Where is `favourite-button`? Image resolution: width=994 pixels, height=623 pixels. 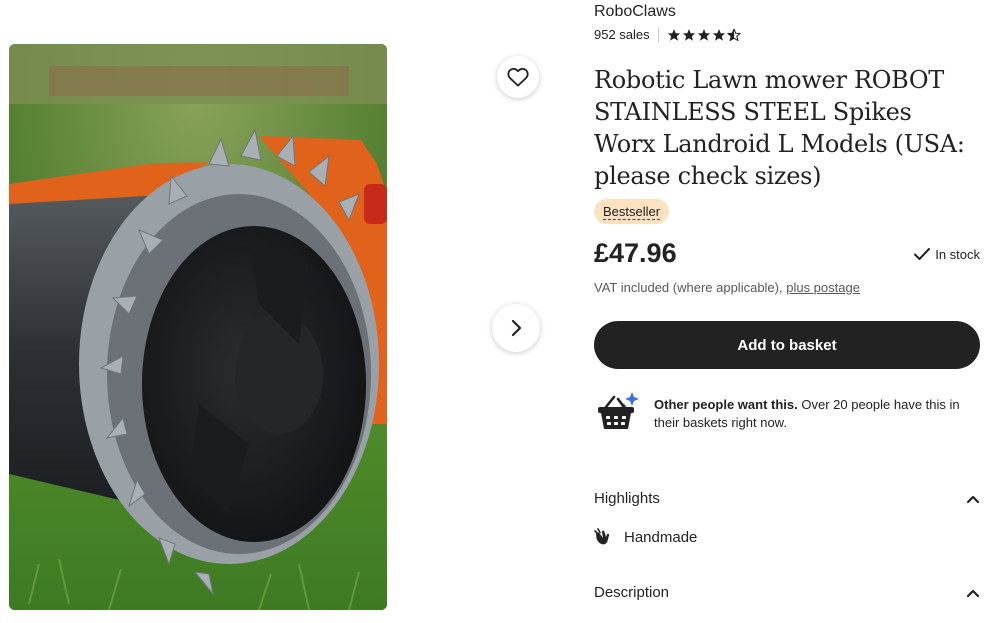
favourite-button is located at coordinates (518, 77).